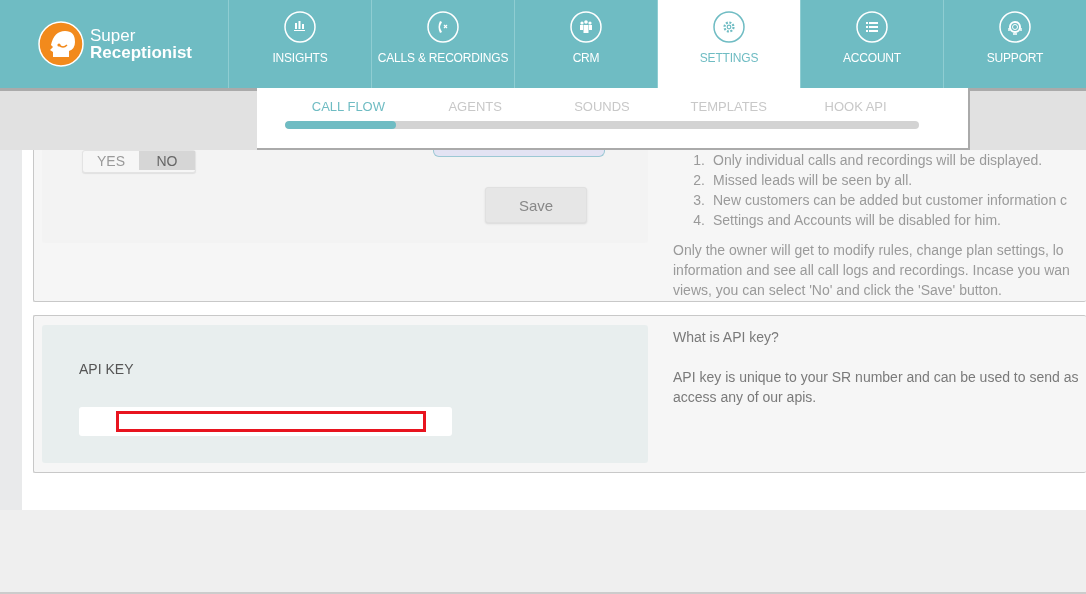 This screenshot has width=1086, height=594. Describe the element at coordinates (699, 180) in the screenshot. I see `list-number: 2.` at that location.